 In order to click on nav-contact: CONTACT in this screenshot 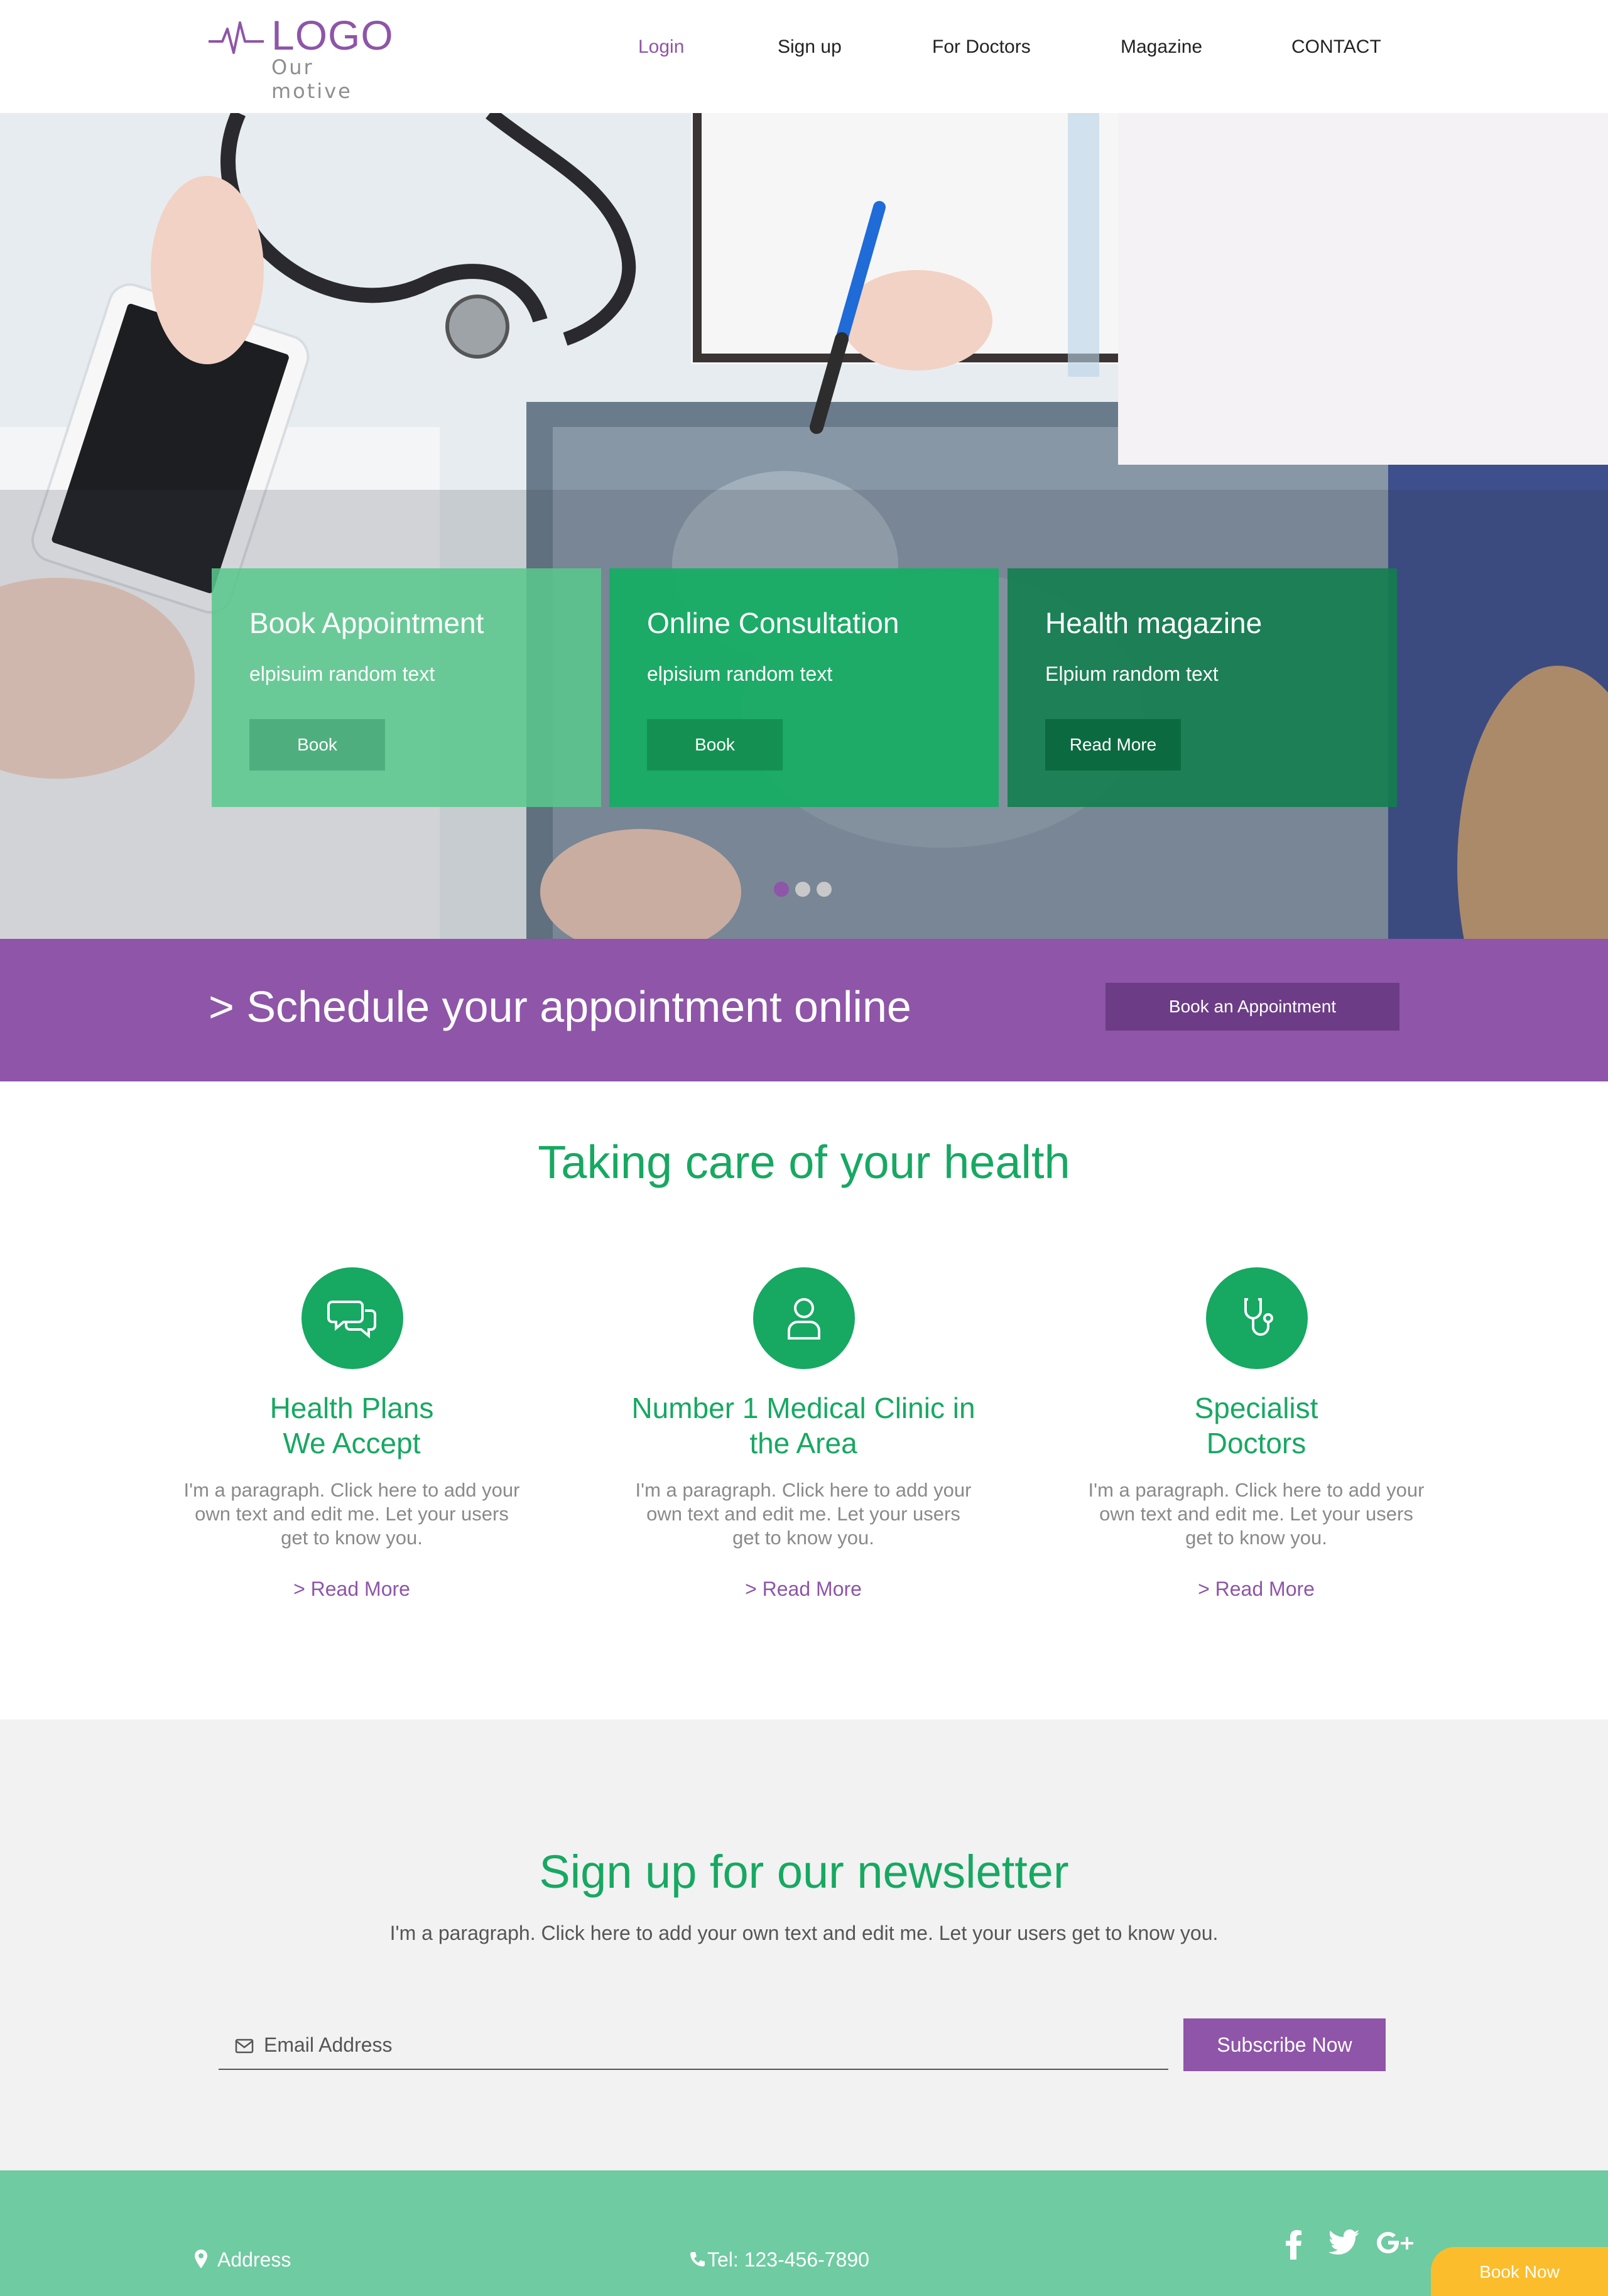, I will do `click(1336, 47)`.